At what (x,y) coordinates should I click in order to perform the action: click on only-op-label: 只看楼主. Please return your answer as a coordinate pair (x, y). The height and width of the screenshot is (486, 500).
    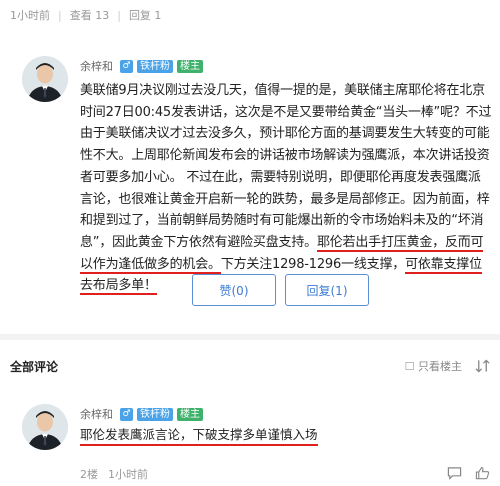
    Looking at the image, I should click on (440, 366).